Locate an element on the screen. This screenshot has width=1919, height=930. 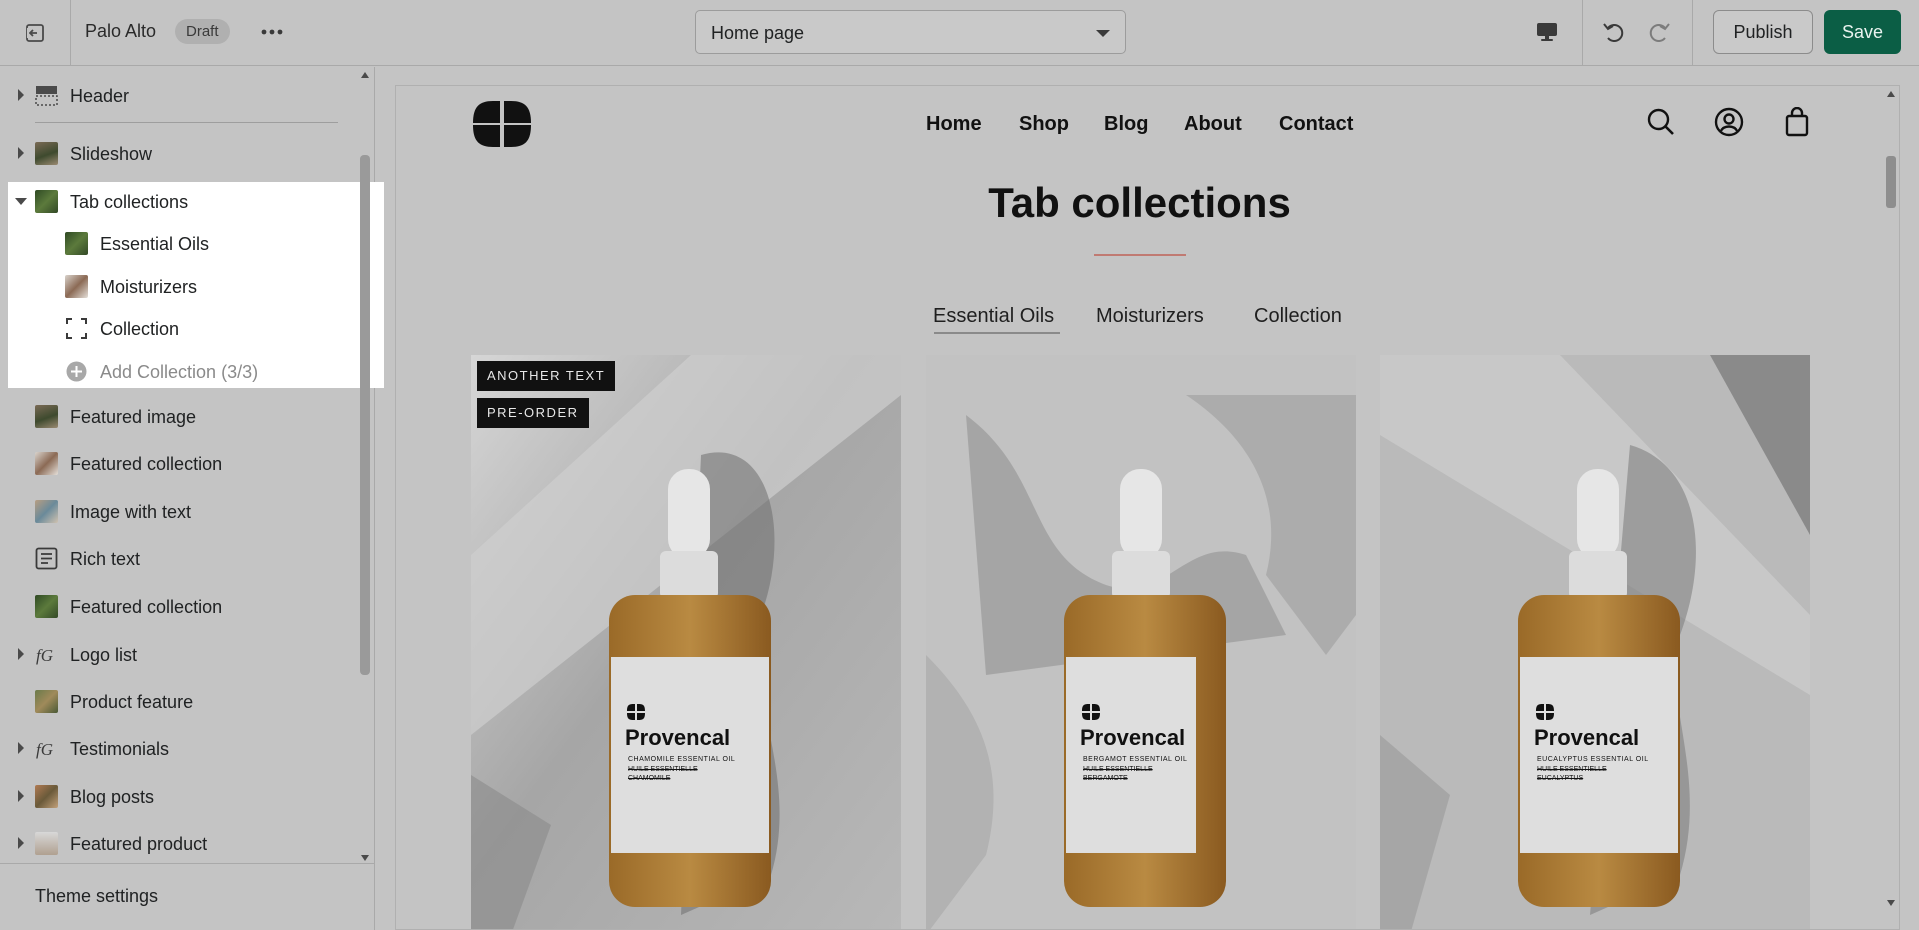
featured-product-thumbnail is located at coordinates (46, 843).